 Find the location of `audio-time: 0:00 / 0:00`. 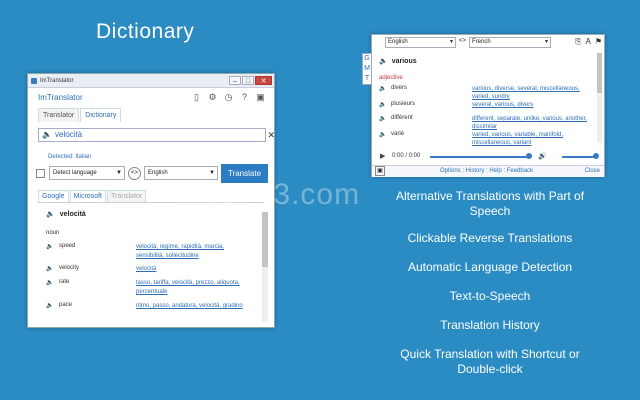

audio-time: 0:00 / 0:00 is located at coordinates (406, 156).